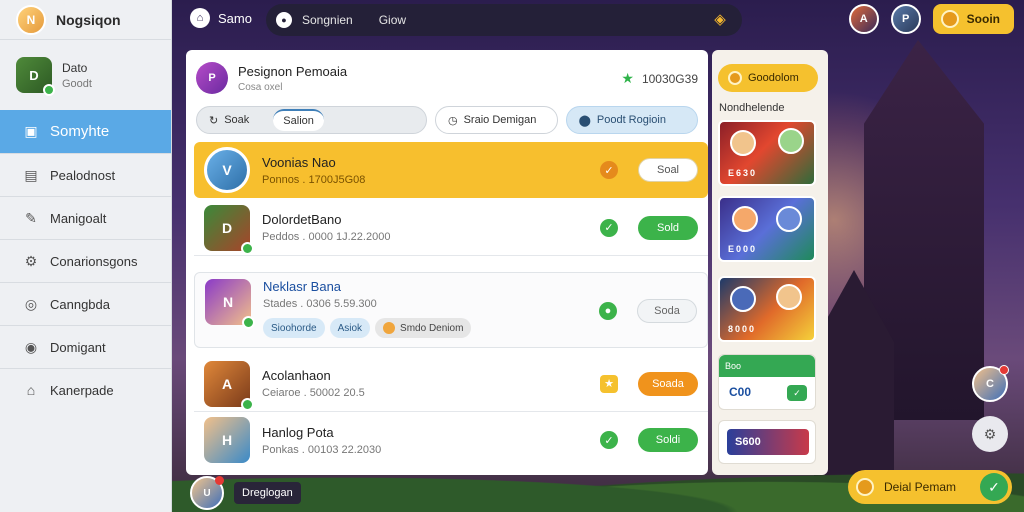 Image resolution: width=1024 pixels, height=512 pixels. Describe the element at coordinates (237, 120) in the screenshot. I see `tab-sort-label: Soak` at that location.